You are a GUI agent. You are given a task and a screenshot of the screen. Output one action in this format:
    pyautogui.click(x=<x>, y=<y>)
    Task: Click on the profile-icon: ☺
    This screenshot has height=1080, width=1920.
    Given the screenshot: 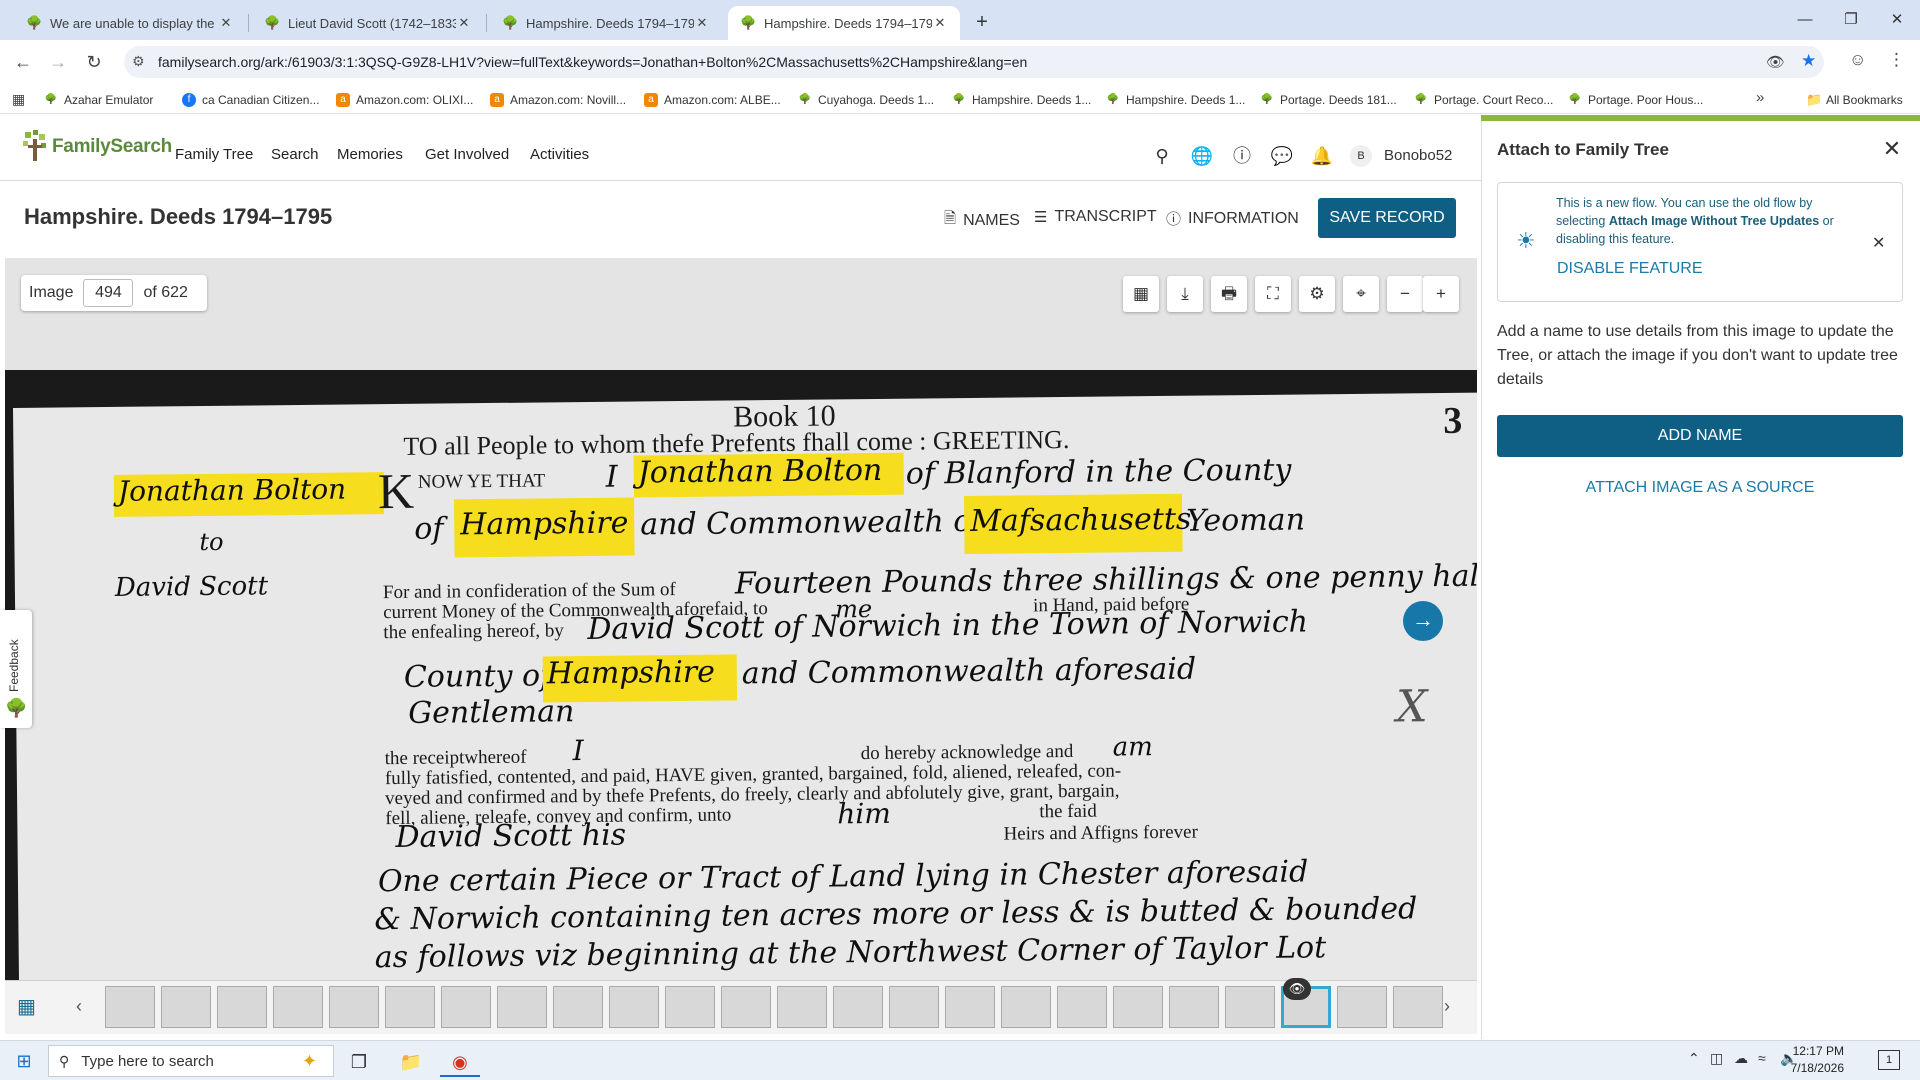 What is the action you would take?
    pyautogui.click(x=1857, y=60)
    